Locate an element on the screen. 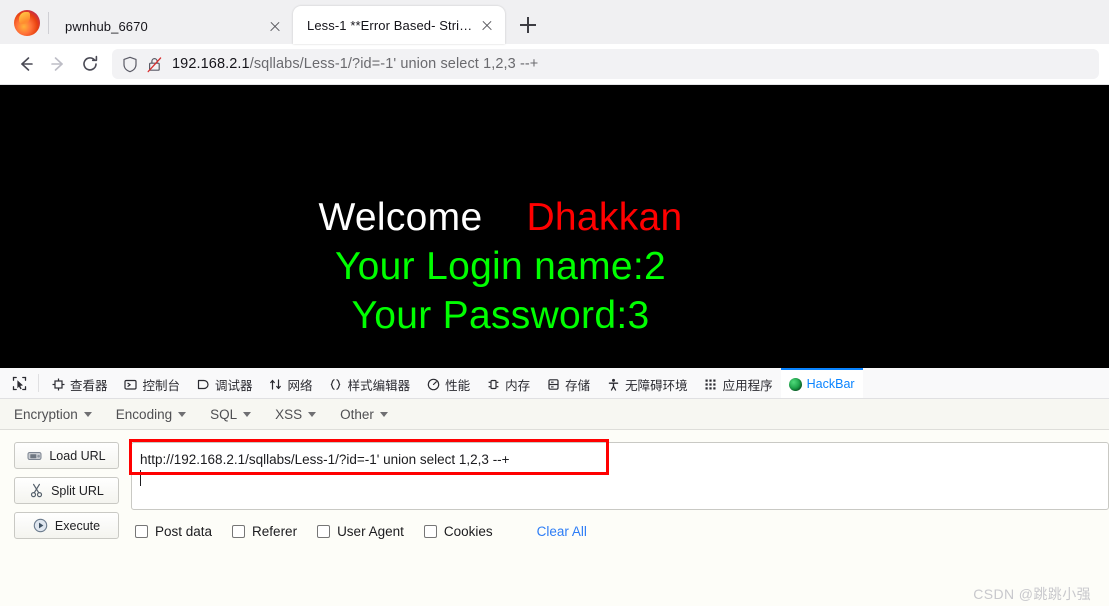 The height and width of the screenshot is (606, 1109). split-url-button: Split URL is located at coordinates (66, 490).